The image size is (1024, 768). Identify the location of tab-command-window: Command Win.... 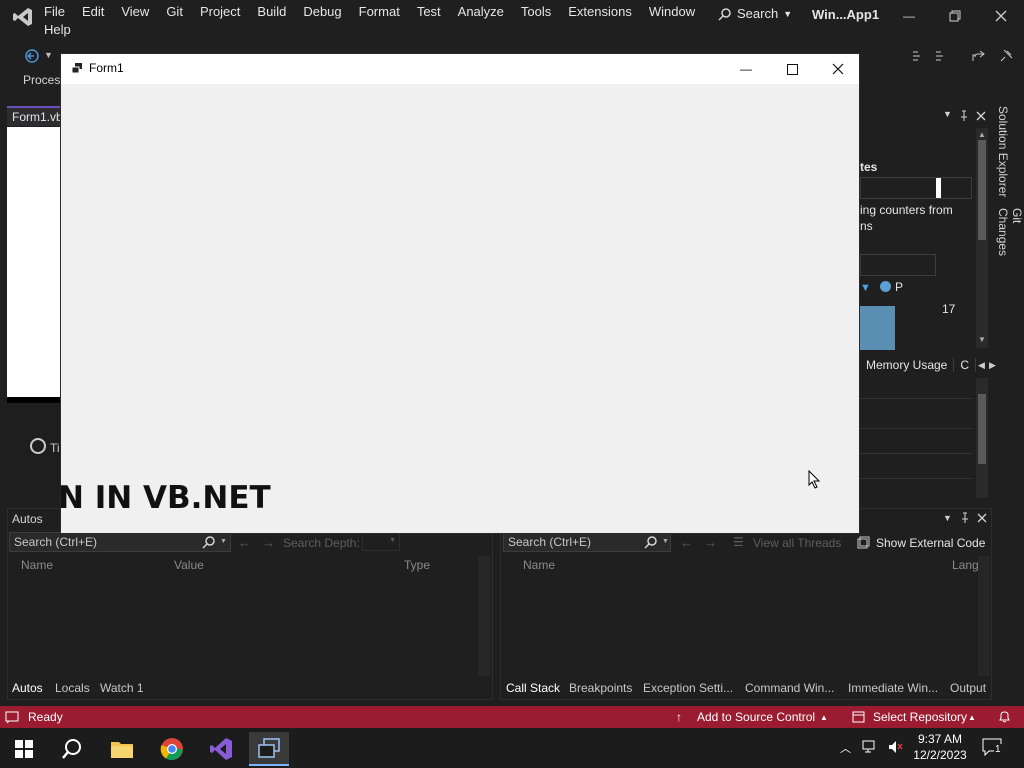
(789, 688).